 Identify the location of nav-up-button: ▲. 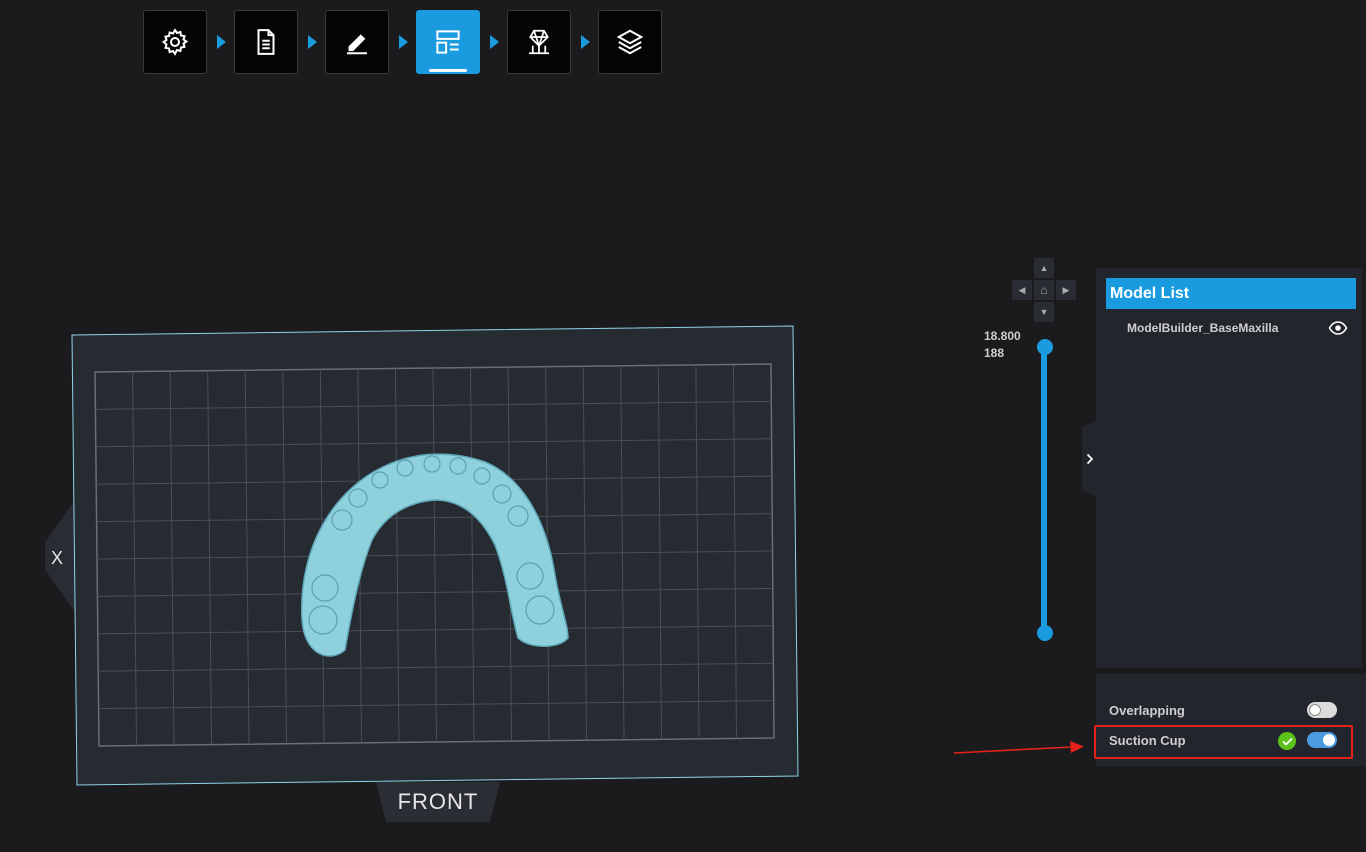
(1044, 268).